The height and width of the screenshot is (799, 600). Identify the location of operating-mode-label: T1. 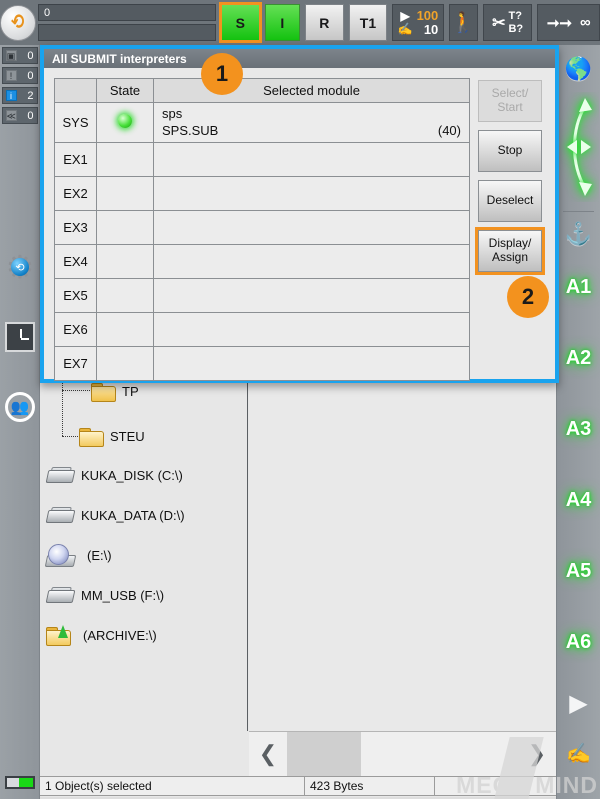
(368, 22).